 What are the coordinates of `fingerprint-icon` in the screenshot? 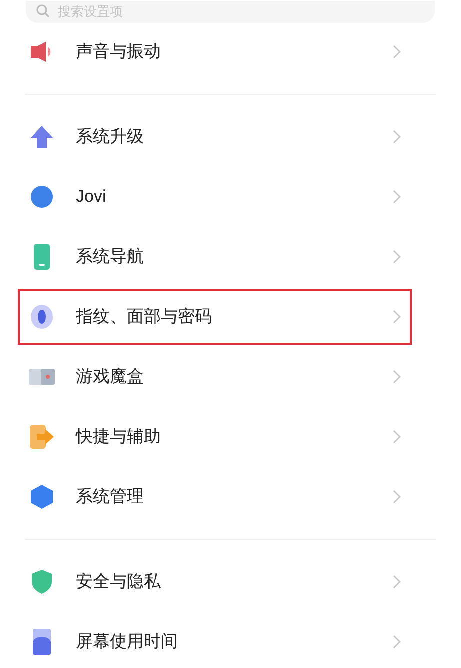 It's located at (42, 317).